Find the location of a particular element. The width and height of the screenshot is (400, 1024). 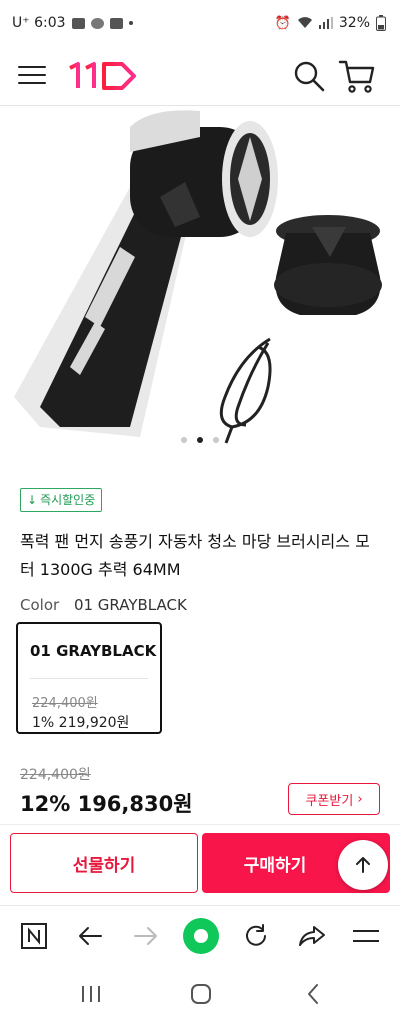

status-right: ⏰ 32% is located at coordinates (330, 23).